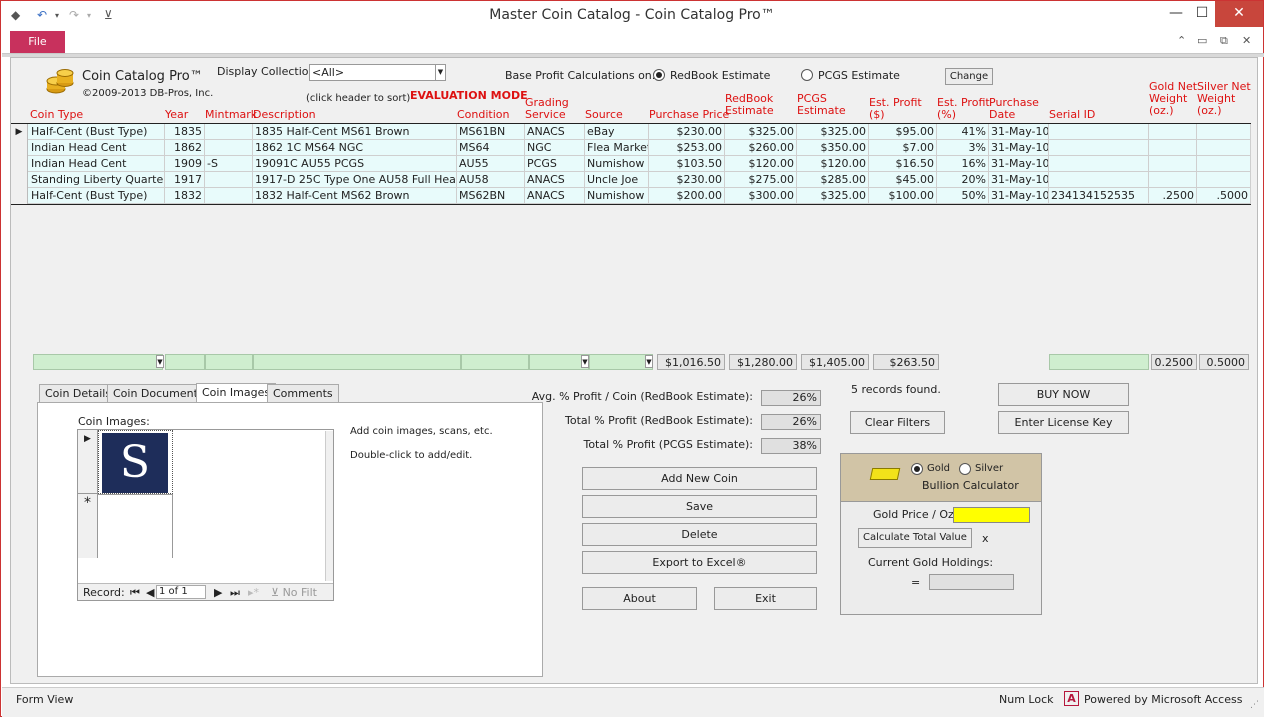 The width and height of the screenshot is (1264, 717). Describe the element at coordinates (185, 132) in the screenshot. I see `cell-year: 1835` at that location.